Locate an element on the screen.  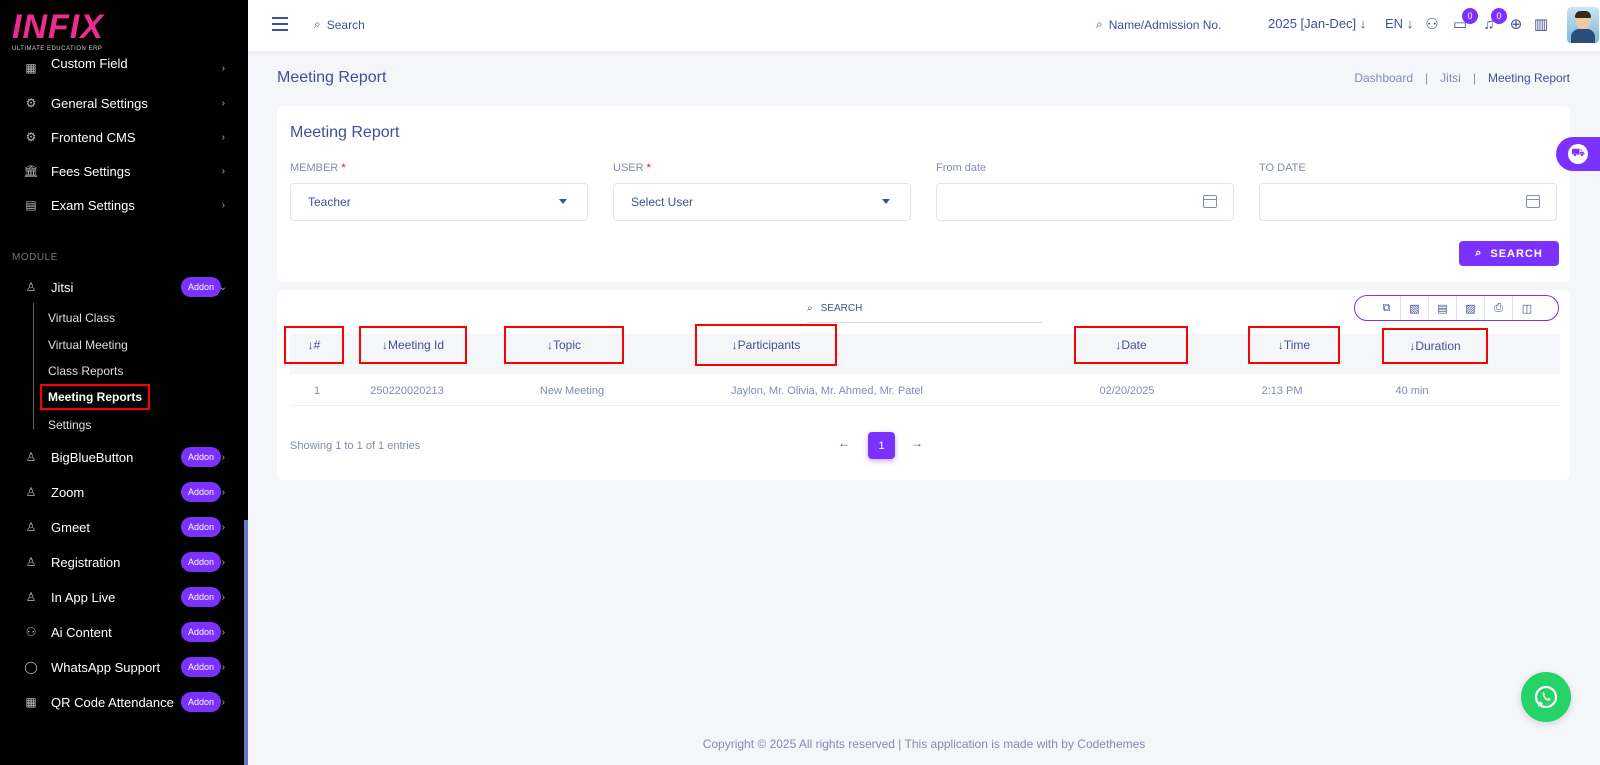
sidebar-item-jitsi: ♙ Jitsi Addon ⌄ is located at coordinates (122, 287).